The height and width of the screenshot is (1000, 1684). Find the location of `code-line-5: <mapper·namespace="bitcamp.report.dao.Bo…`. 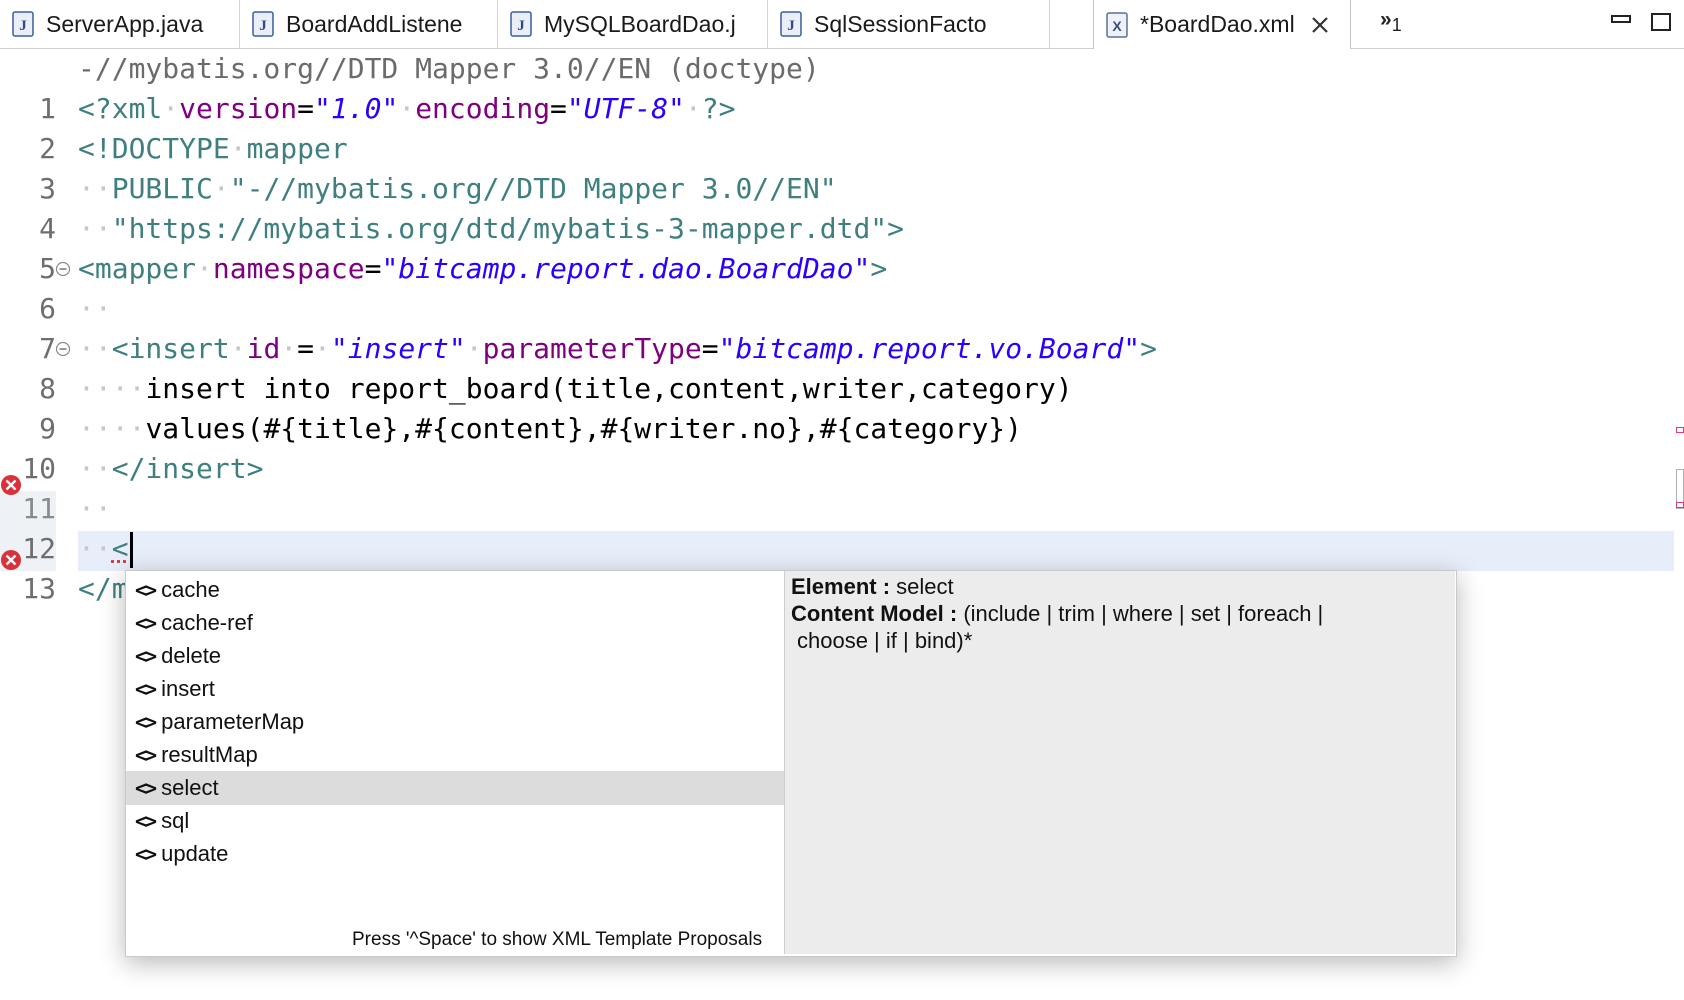

code-line-5: <mapper·namespace="bitcamp.report.dao.Bo… is located at coordinates (483, 268).